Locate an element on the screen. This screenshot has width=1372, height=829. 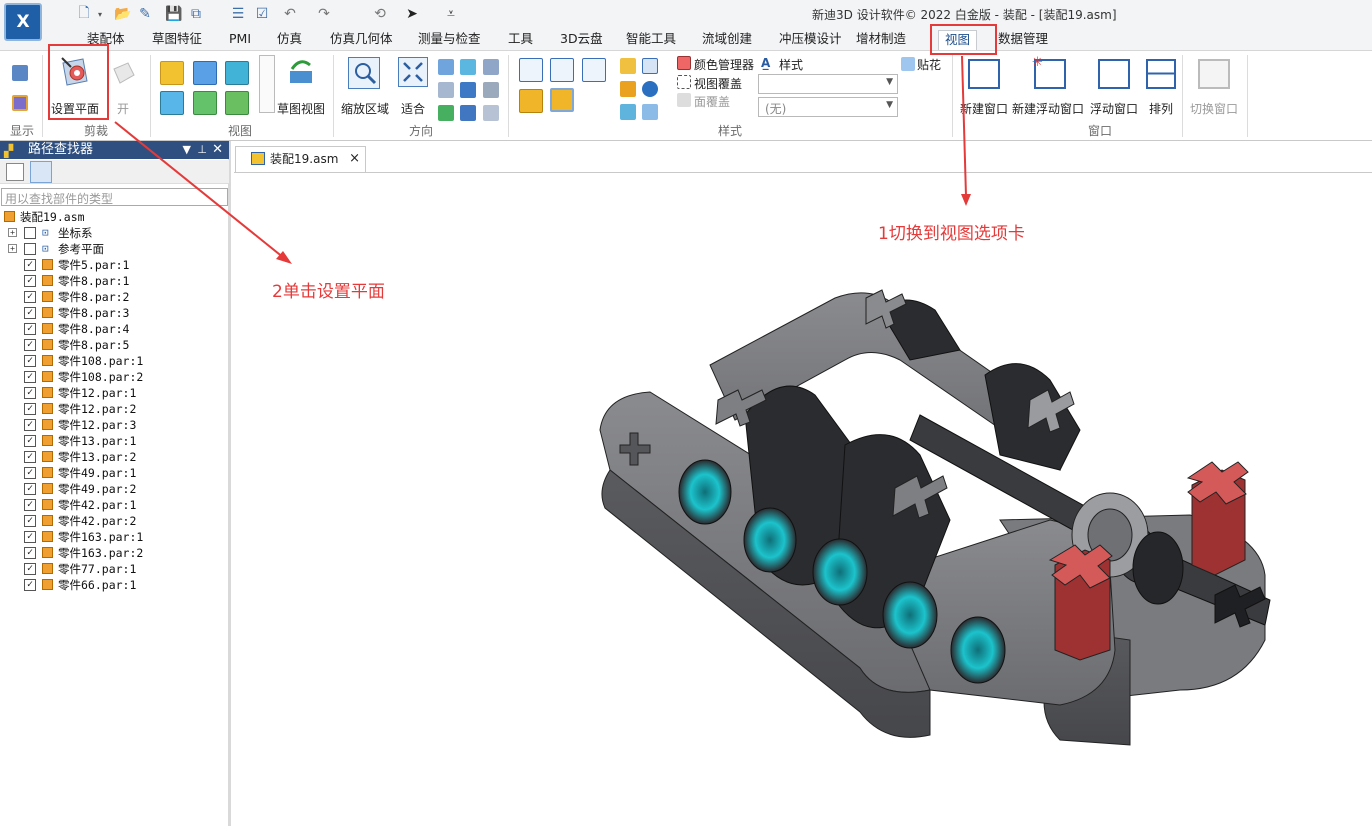
app-logo: X is located at coordinates (23, 22).